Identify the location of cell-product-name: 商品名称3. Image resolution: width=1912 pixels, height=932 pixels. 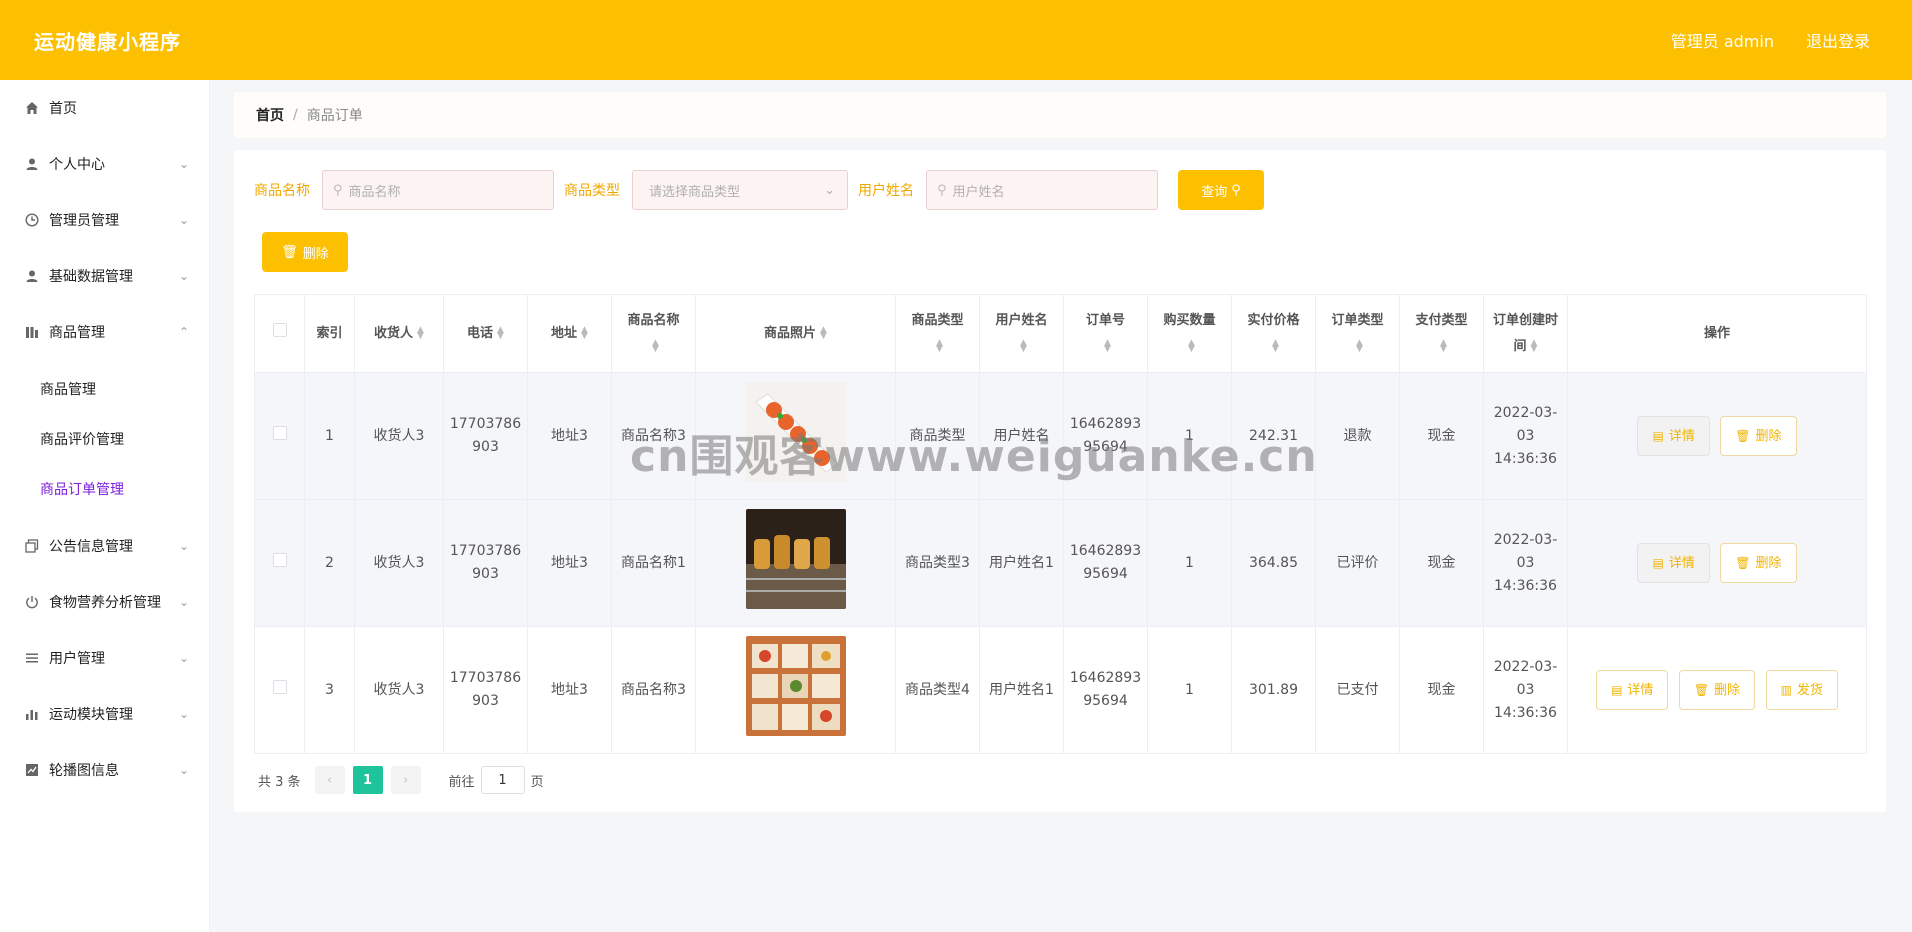
(653, 436).